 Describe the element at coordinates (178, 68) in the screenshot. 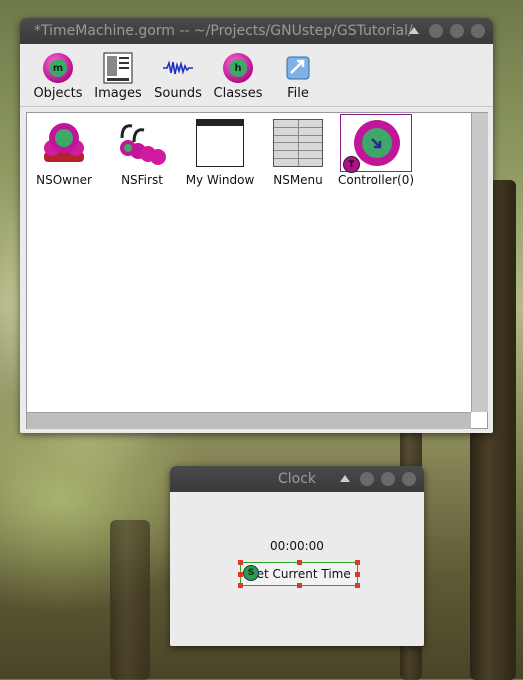

I see `sounds-icon` at that location.